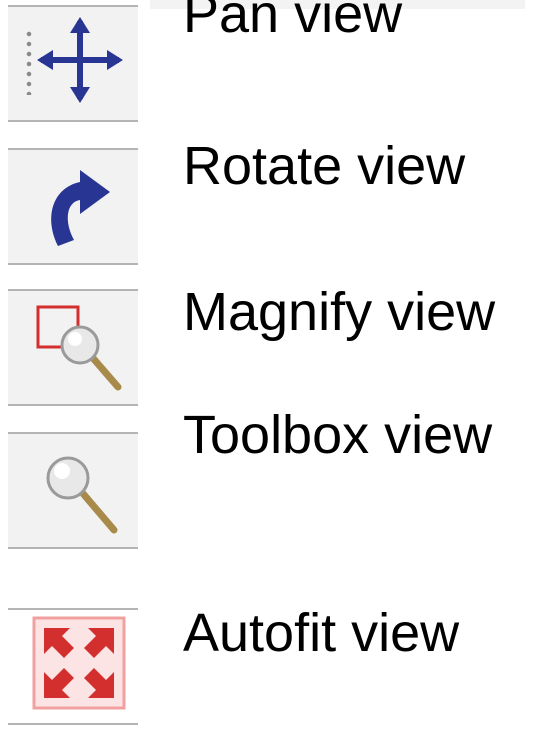  I want to click on magnify-button-cell, so click(73, 362).